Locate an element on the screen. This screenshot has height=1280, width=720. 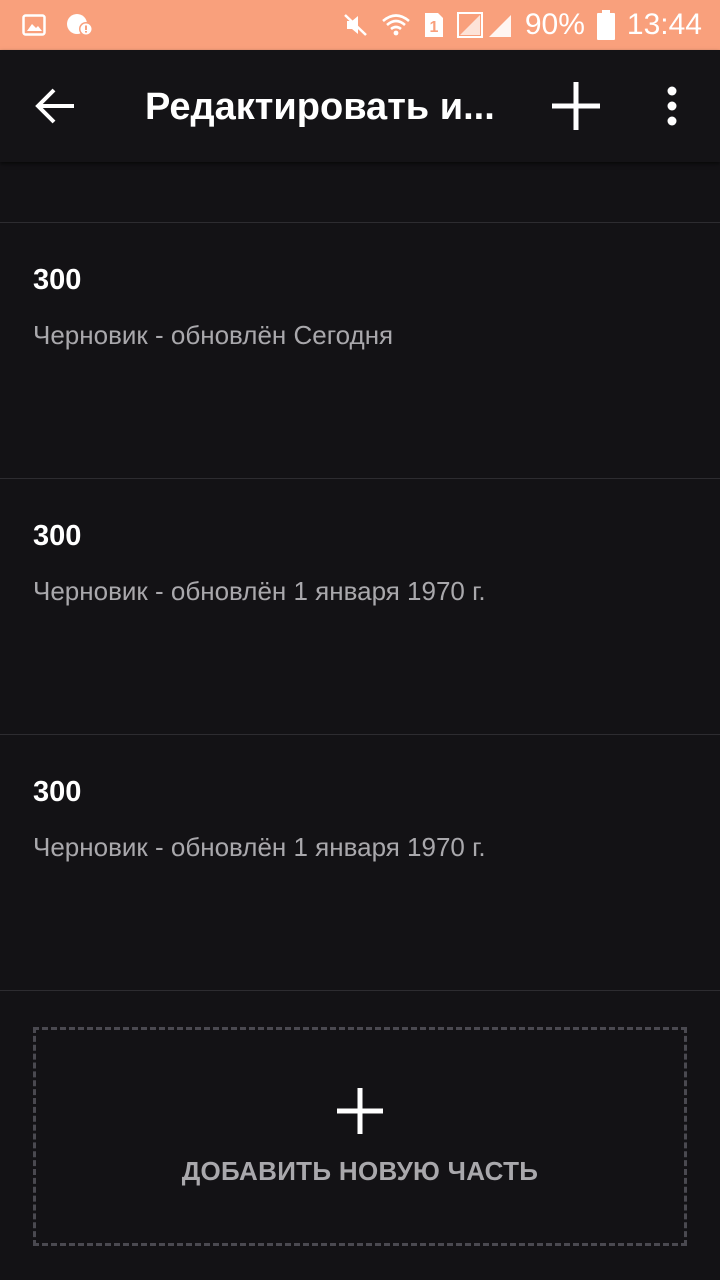
signal-icon is located at coordinates (484, 25).